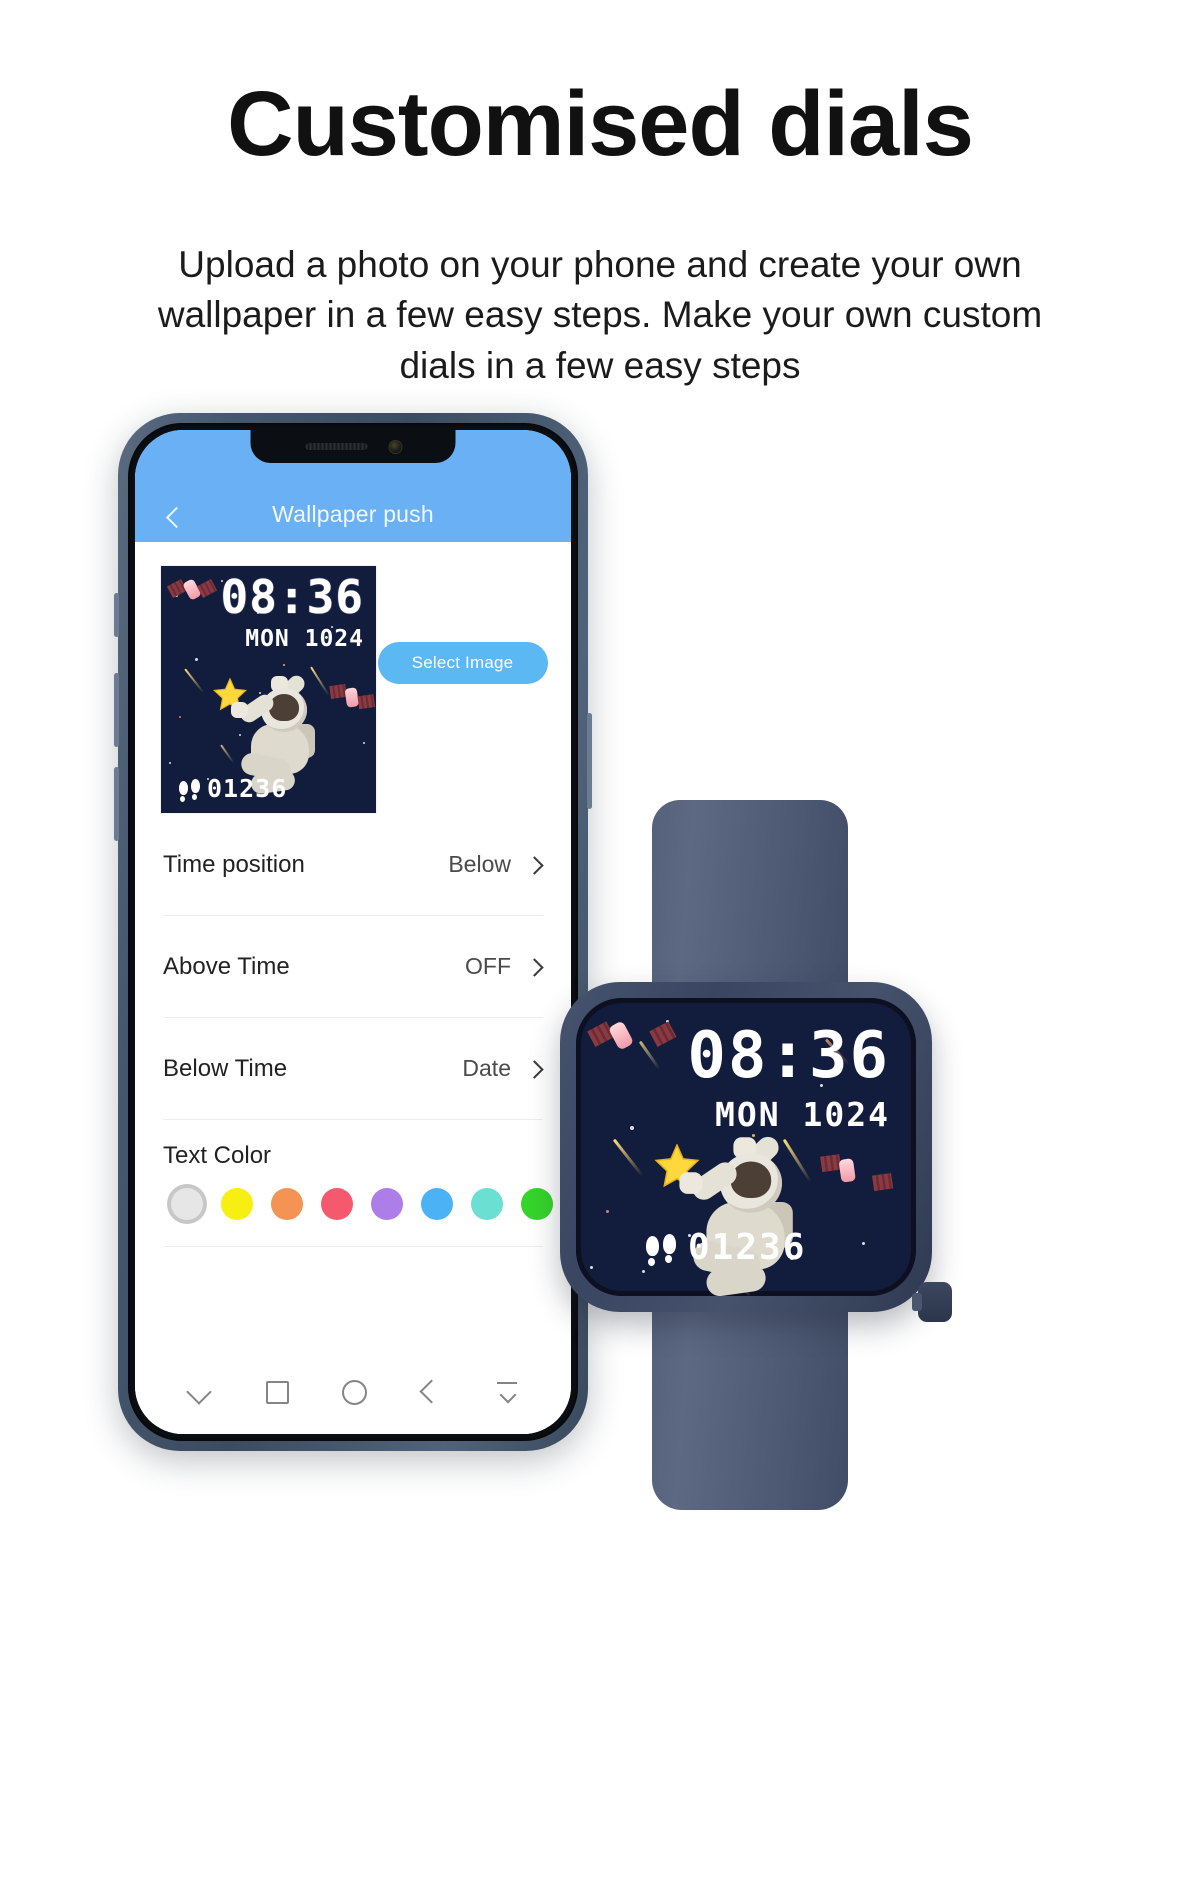 This screenshot has height=1890, width=1200. What do you see at coordinates (192, 792) in the screenshot?
I see `footprints-icon` at bounding box center [192, 792].